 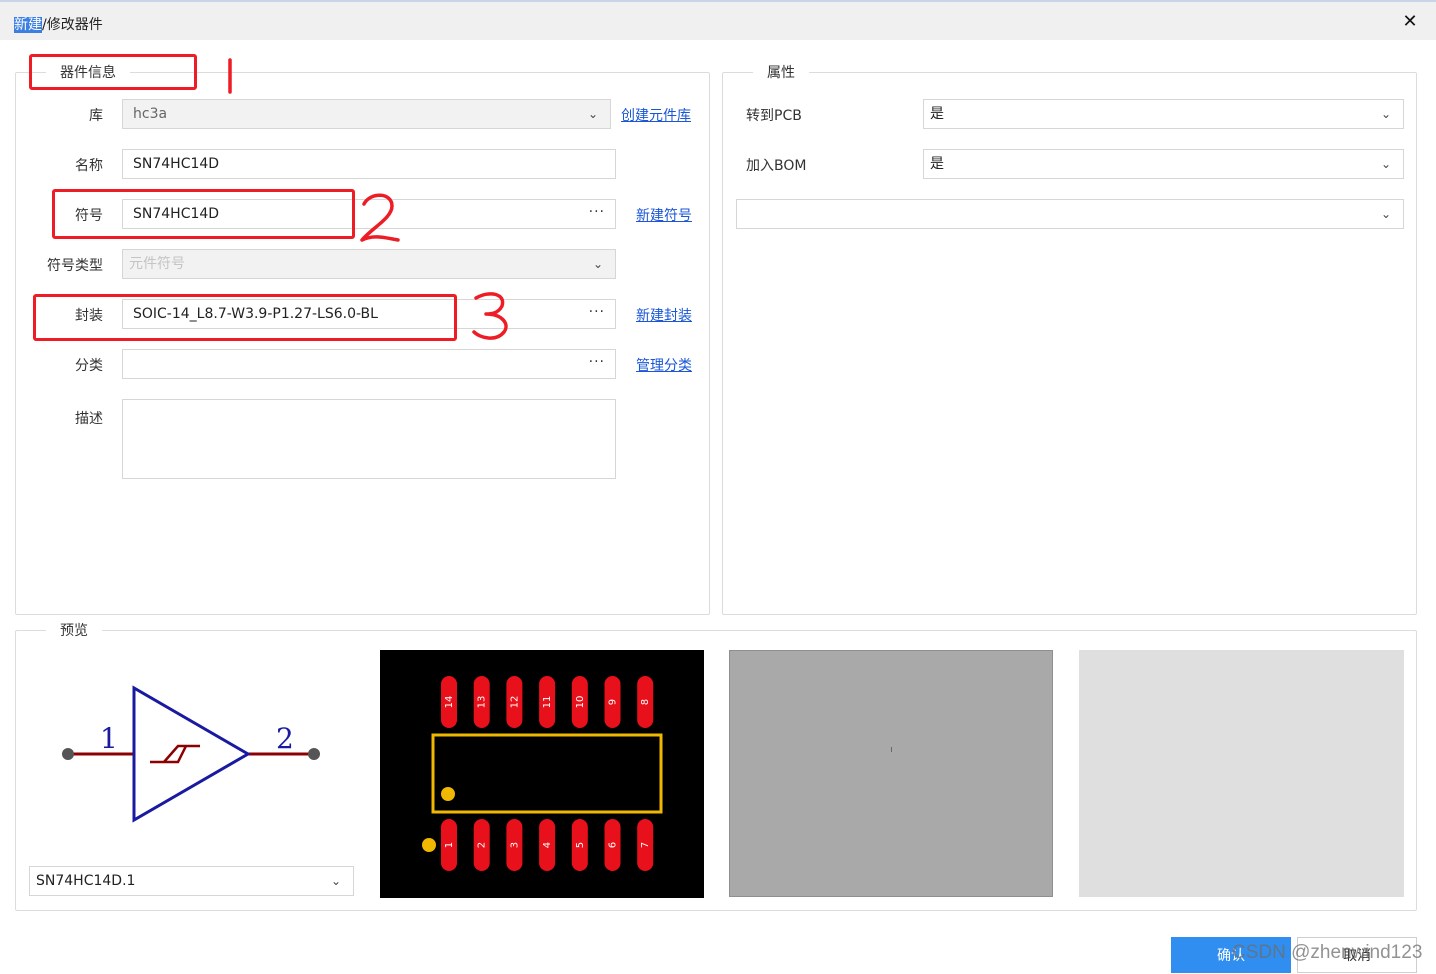 I want to click on blank-preview, so click(x=1241, y=773).